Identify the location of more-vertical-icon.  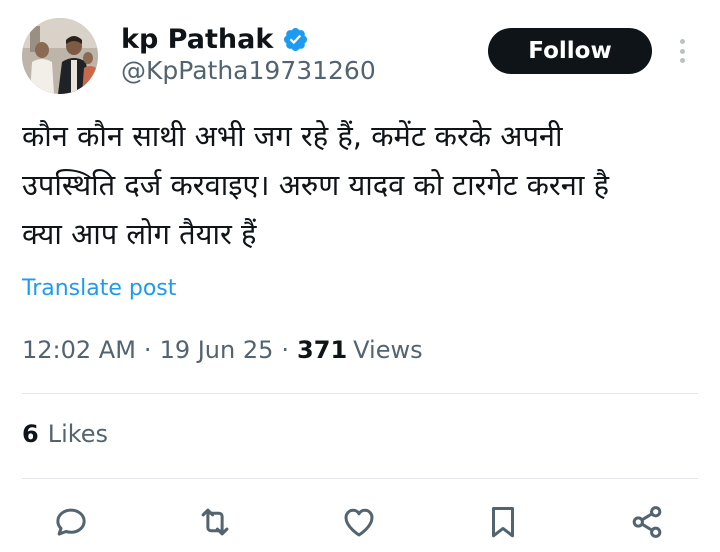
(682, 51).